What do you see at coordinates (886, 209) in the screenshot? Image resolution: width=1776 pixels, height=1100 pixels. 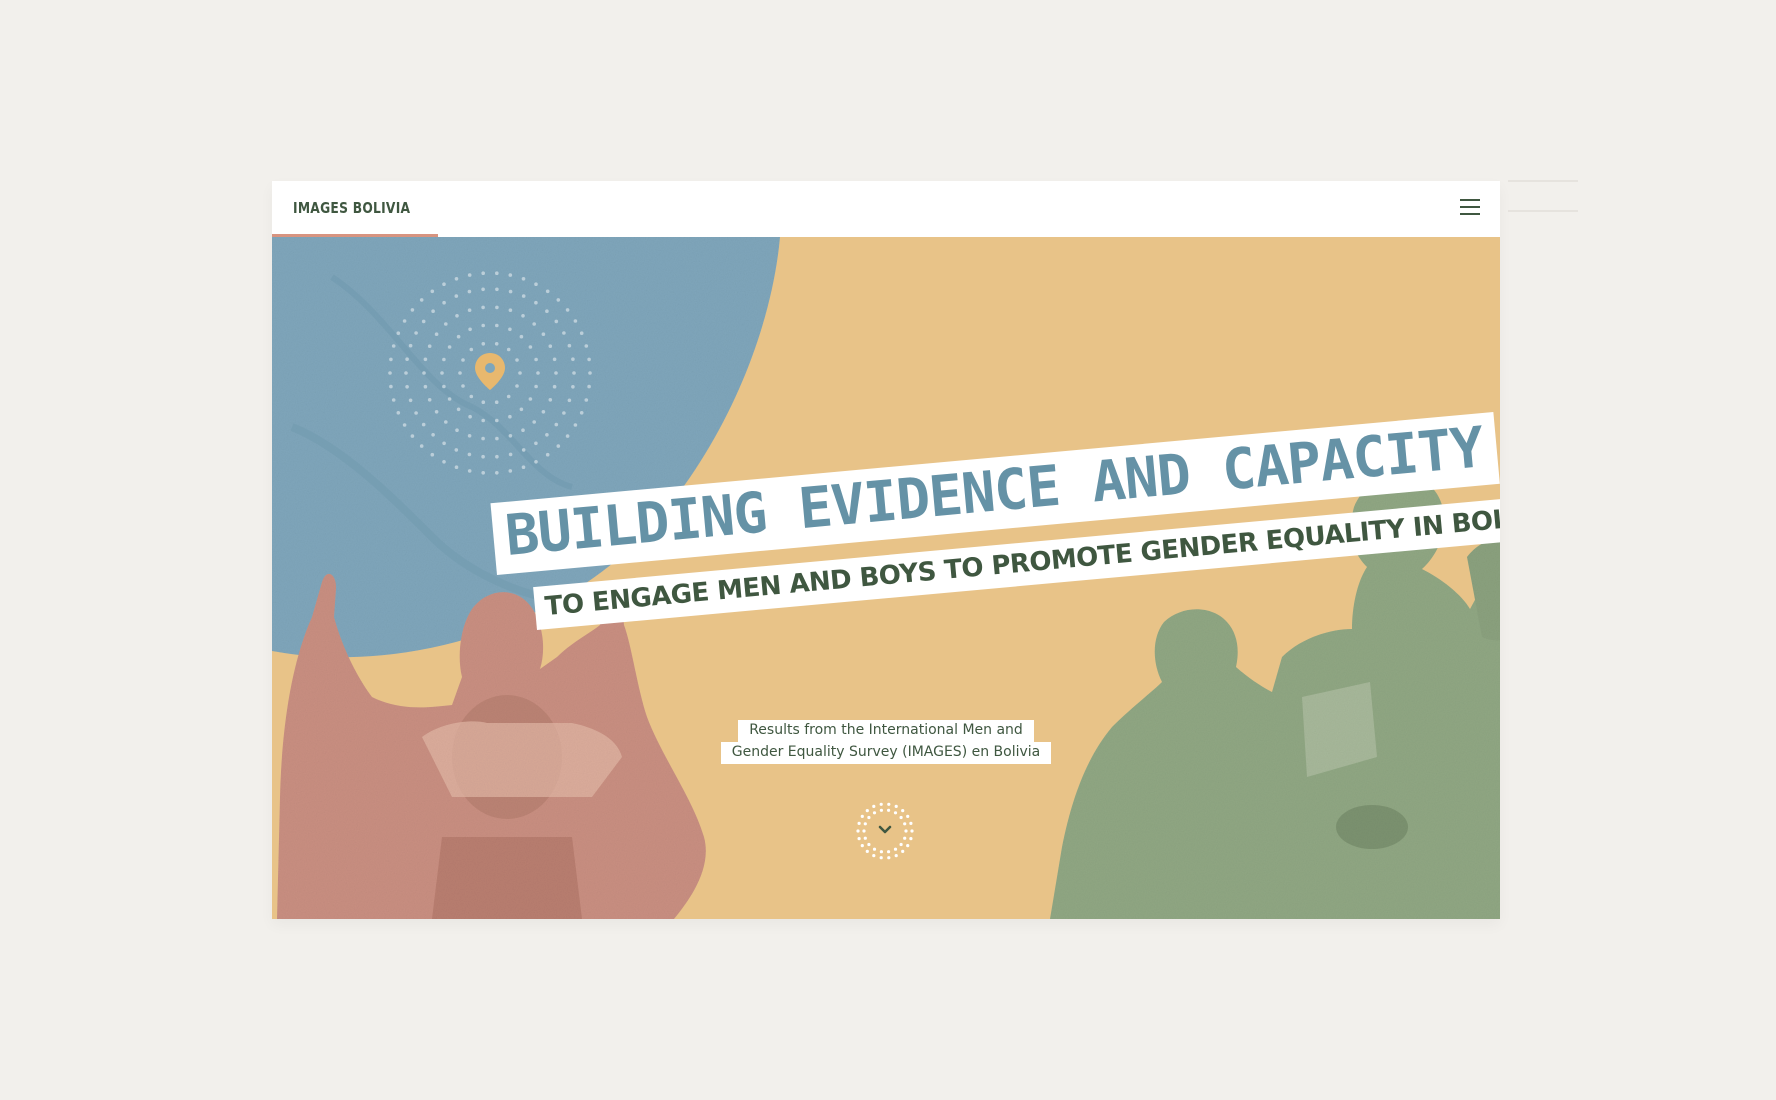 I see `top-navbar: IMAGES BOLIVIA` at bounding box center [886, 209].